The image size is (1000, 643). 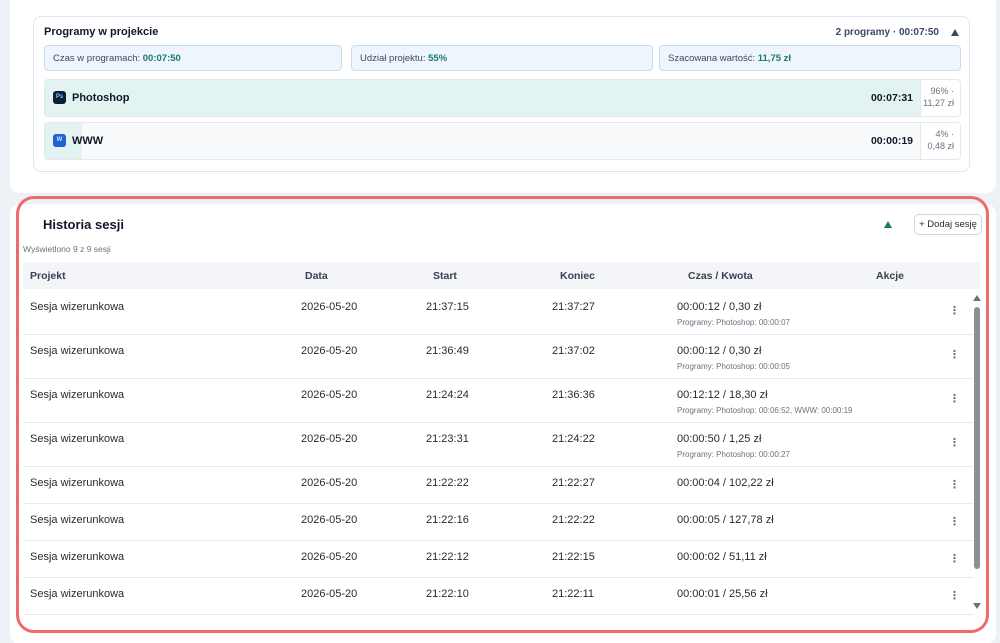 What do you see at coordinates (940, 98) in the screenshot?
I see `program-share: 96% · 11,27 zł` at bounding box center [940, 98].